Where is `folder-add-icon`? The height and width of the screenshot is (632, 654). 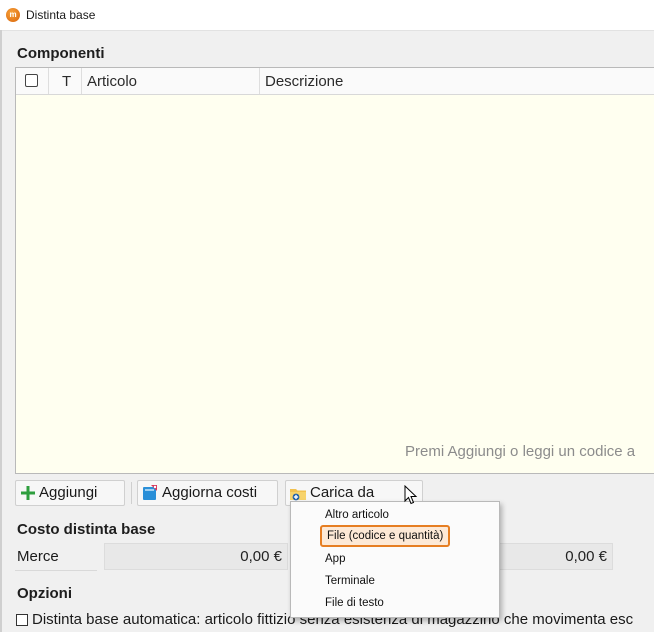 folder-add-icon is located at coordinates (298, 495).